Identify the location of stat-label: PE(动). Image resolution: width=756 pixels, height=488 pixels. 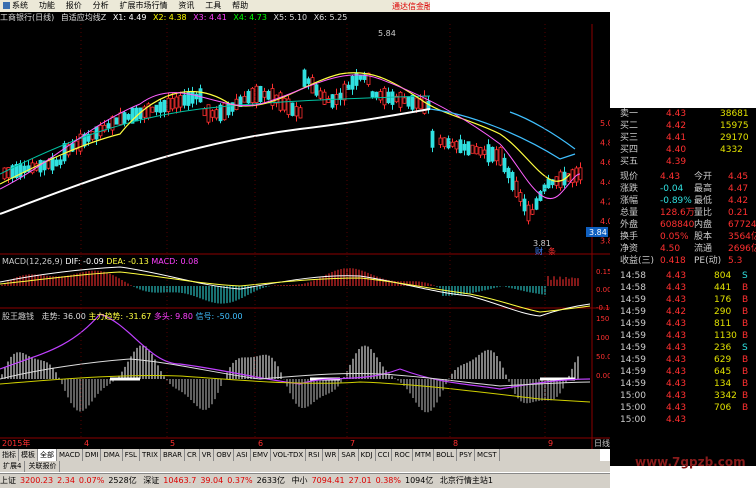
(708, 261).